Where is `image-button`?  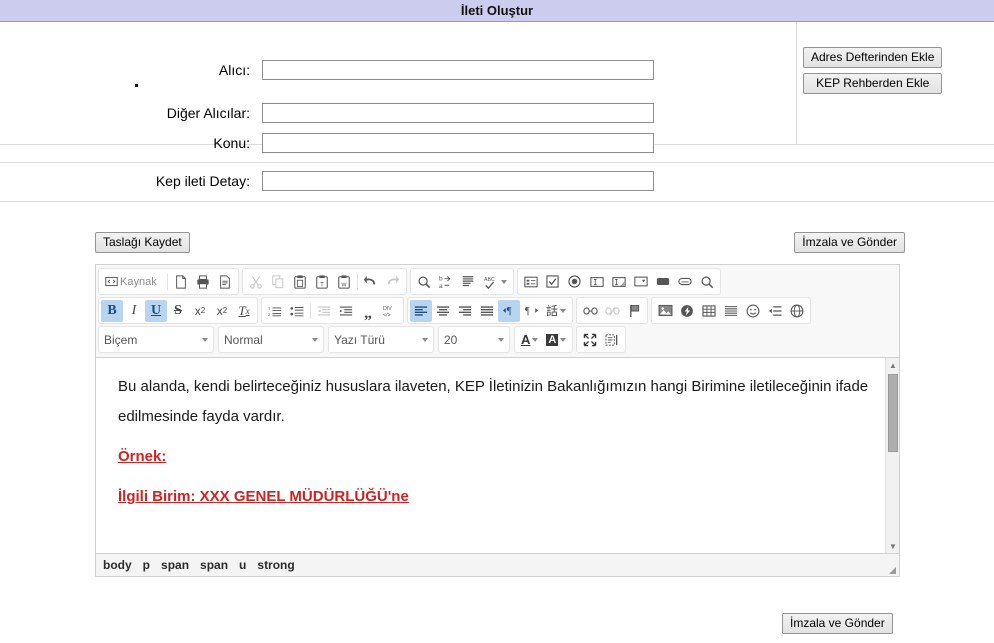
image-button is located at coordinates (665, 311).